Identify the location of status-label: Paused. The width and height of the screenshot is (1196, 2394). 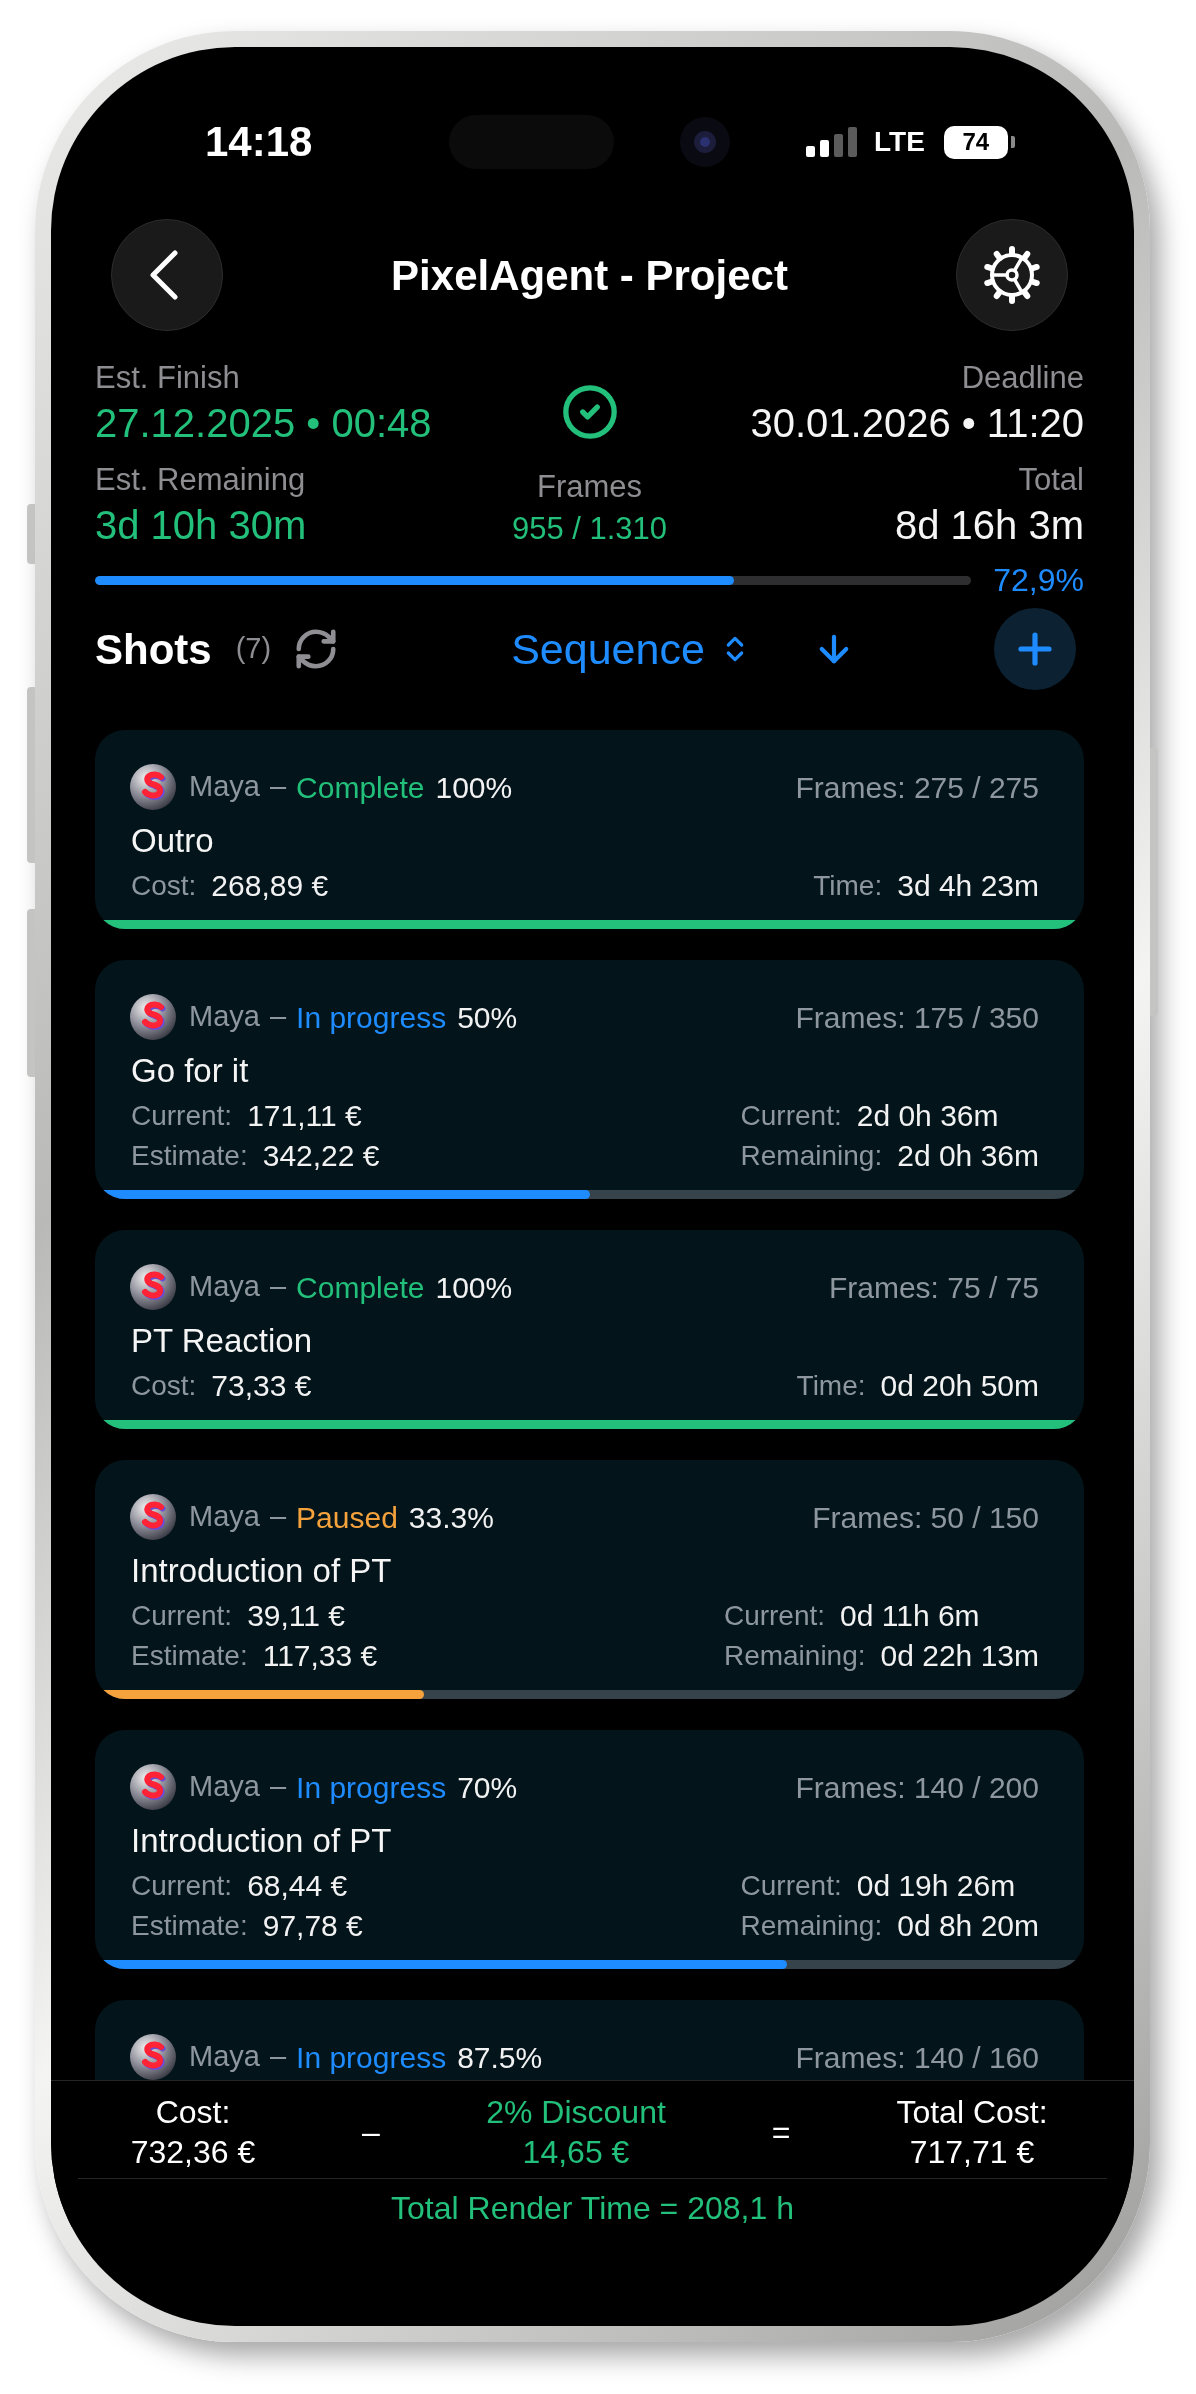
(347, 1517).